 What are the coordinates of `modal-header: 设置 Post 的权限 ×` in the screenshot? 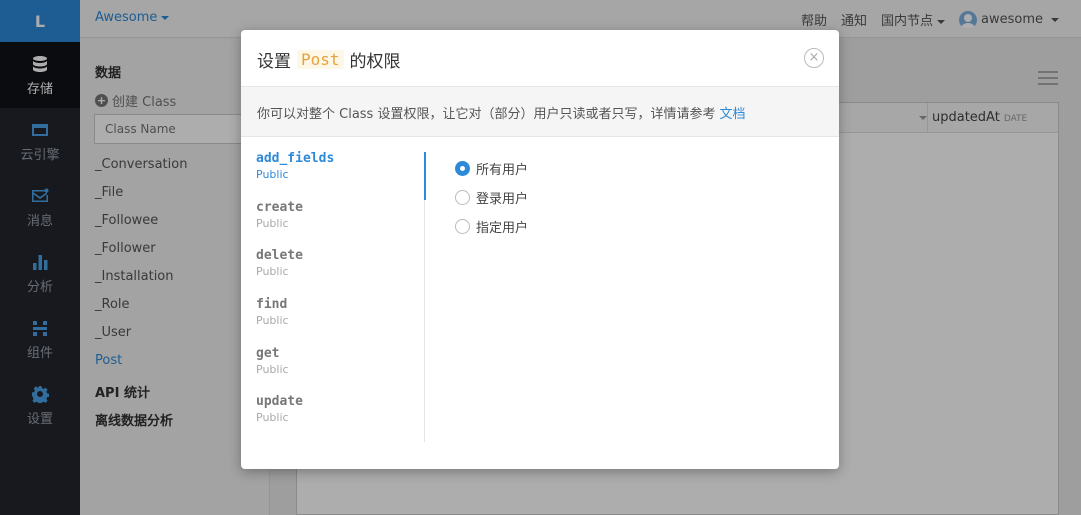 It's located at (540, 58).